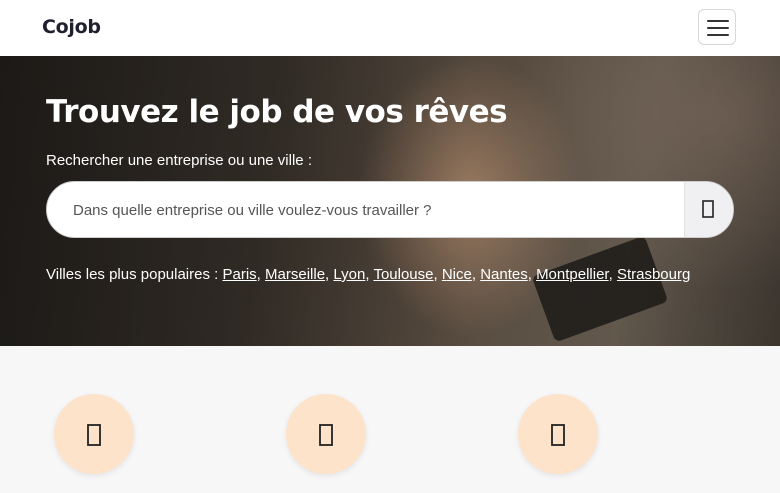 This screenshot has width=780, height=493. What do you see at coordinates (295, 274) in the screenshot?
I see `city-link-marseille: Marseille` at bounding box center [295, 274].